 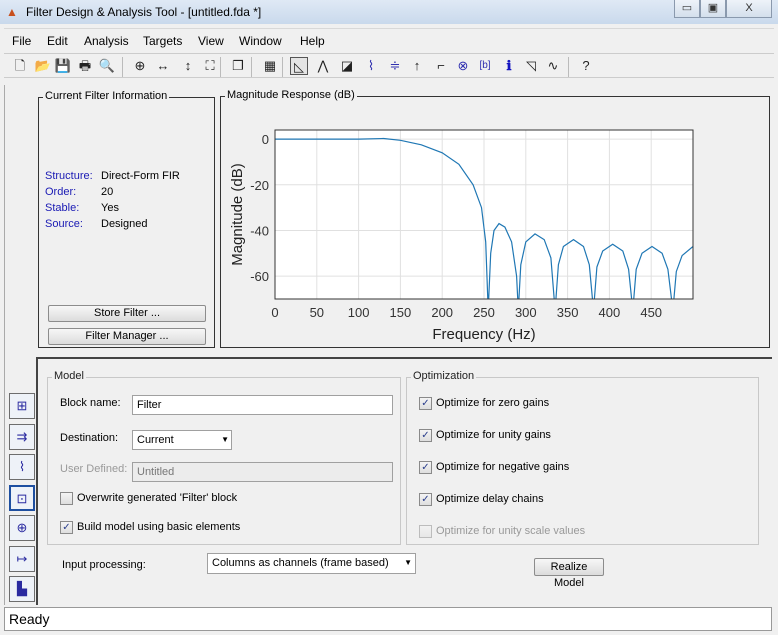 What do you see at coordinates (299, 66) in the screenshot?
I see `magnitude-response-icon: ◺` at bounding box center [299, 66].